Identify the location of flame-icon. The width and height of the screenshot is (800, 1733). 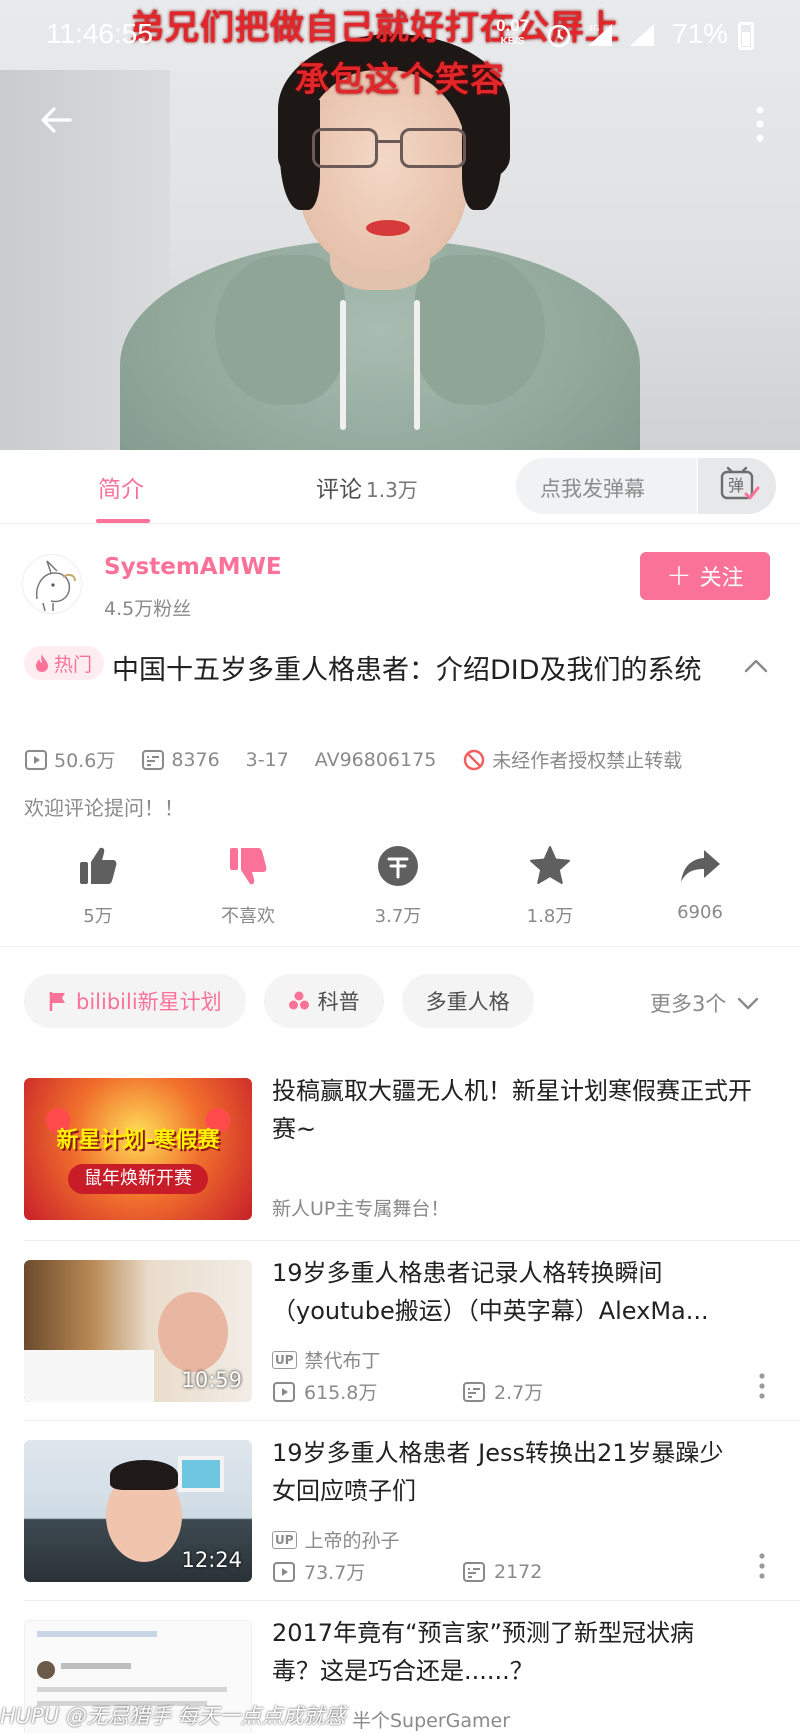
(42, 663).